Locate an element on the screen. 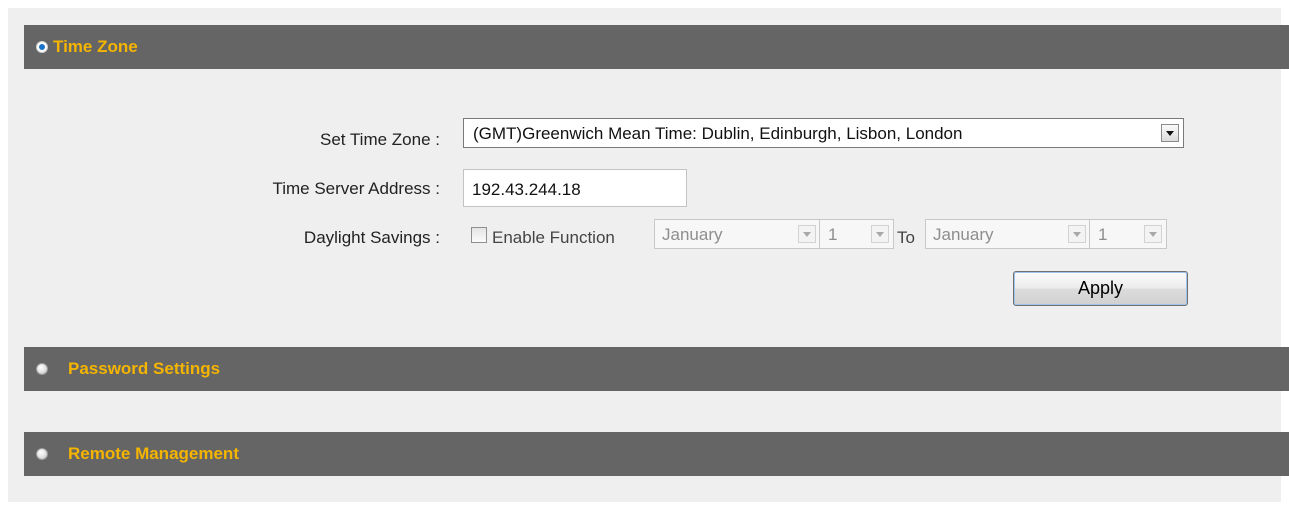 This screenshot has width=1289, height=509. time-server-address-value: 192.43.244.18 is located at coordinates (526, 189).